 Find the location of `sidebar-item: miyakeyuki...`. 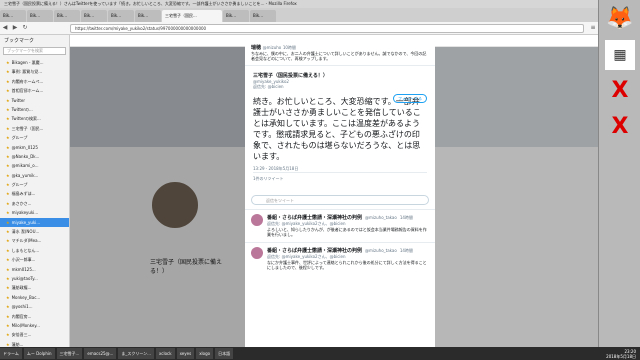

sidebar-item: miyakeyuki... is located at coordinates (34, 212).